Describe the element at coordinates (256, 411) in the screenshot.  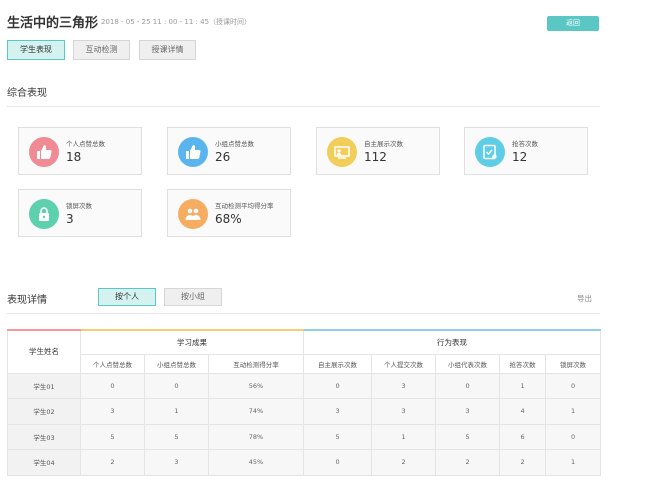
I see `table-cell: 74%` at that location.